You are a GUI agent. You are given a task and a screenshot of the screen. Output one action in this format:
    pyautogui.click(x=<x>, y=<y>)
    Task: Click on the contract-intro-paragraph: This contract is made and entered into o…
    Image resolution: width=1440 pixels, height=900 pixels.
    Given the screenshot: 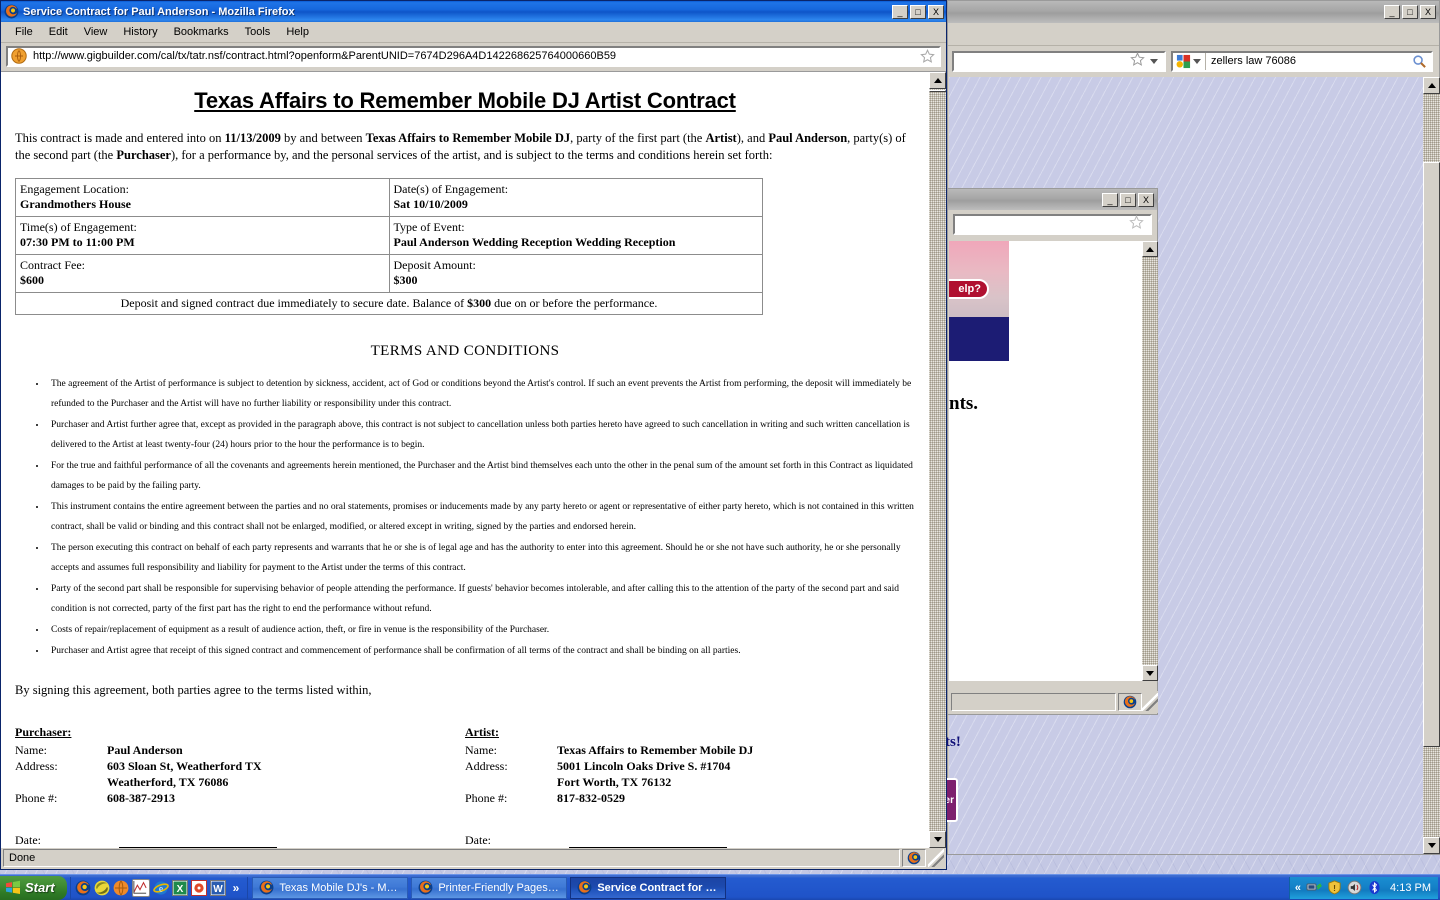 What is the action you would take?
    pyautogui.click(x=465, y=147)
    